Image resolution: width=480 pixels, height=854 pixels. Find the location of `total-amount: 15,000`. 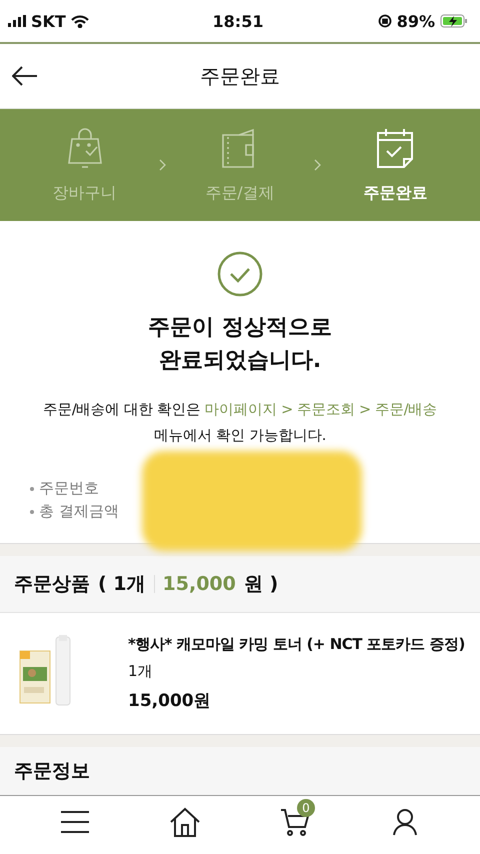

total-amount: 15,000 is located at coordinates (199, 584).